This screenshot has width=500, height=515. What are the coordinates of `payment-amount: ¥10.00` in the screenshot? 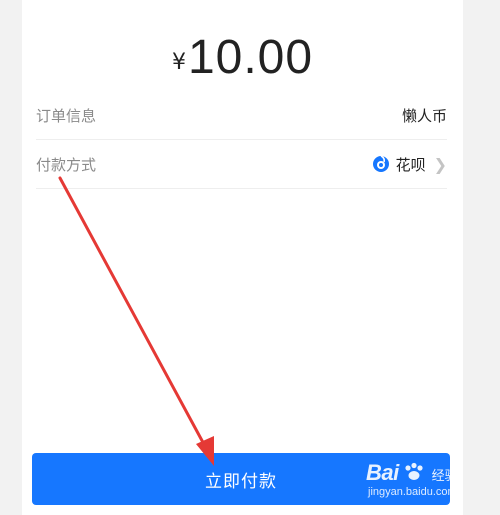 It's located at (242, 57).